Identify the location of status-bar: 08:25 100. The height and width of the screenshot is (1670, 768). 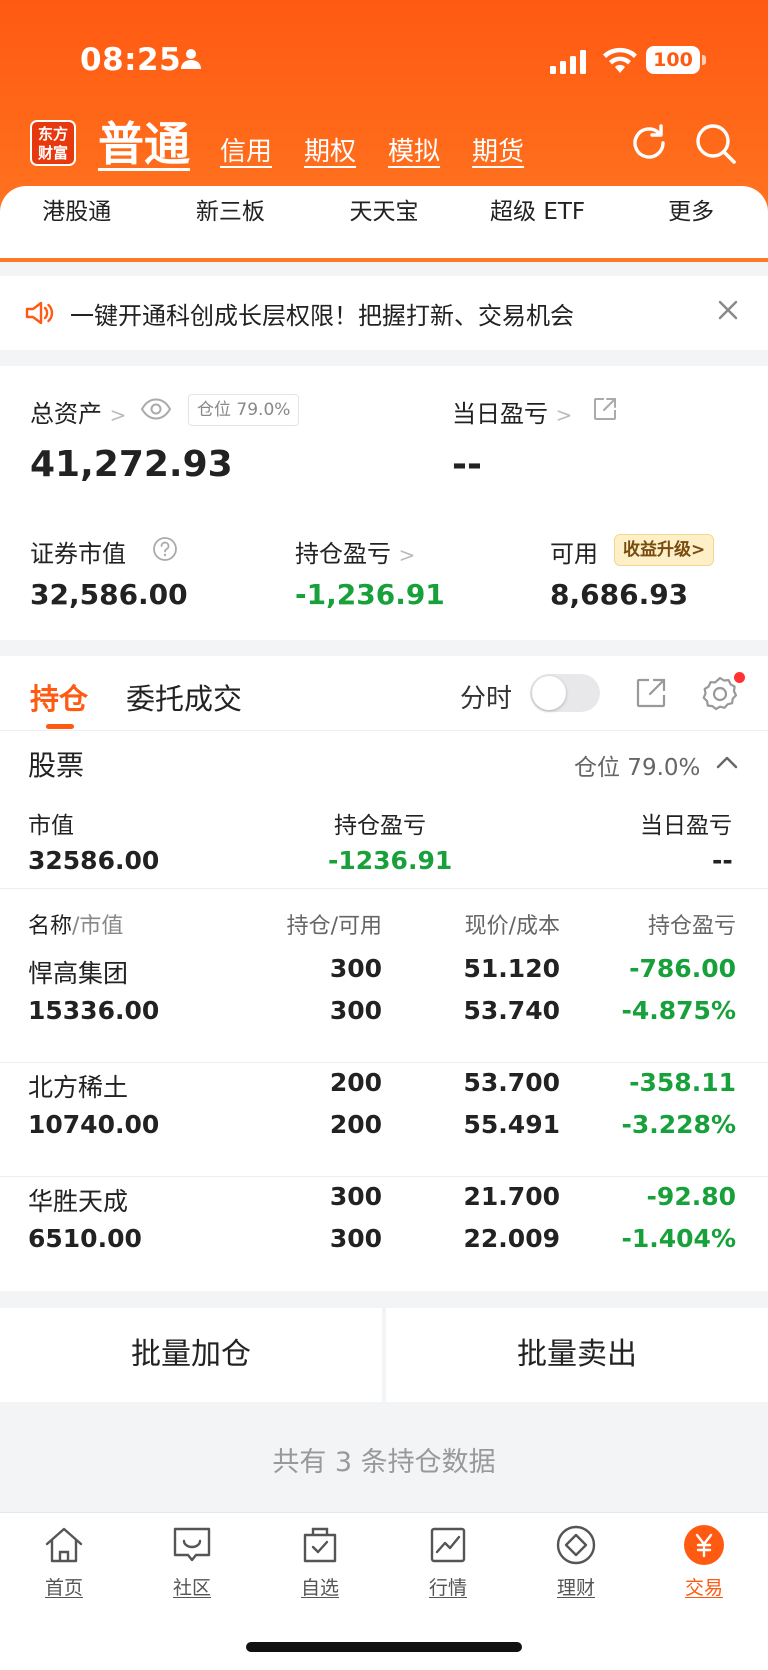
(384, 62).